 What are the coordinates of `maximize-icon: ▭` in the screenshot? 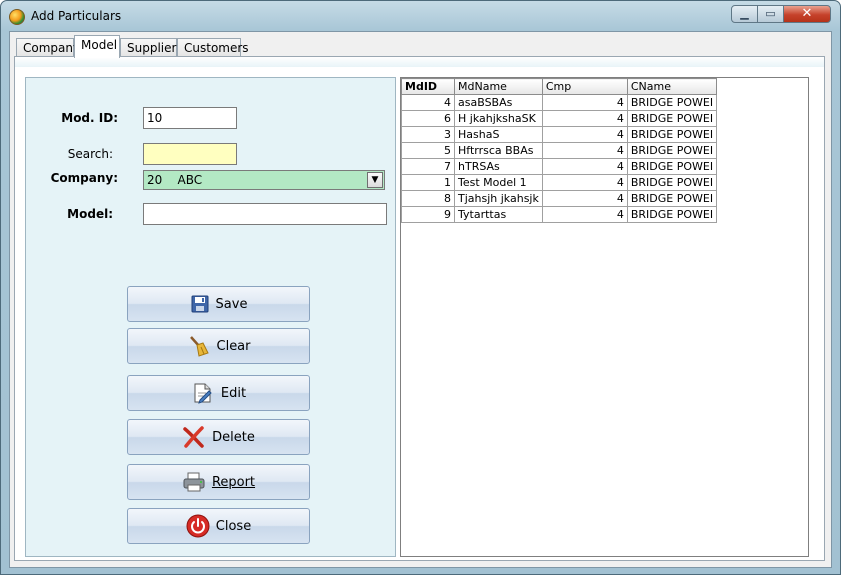 It's located at (770, 13).